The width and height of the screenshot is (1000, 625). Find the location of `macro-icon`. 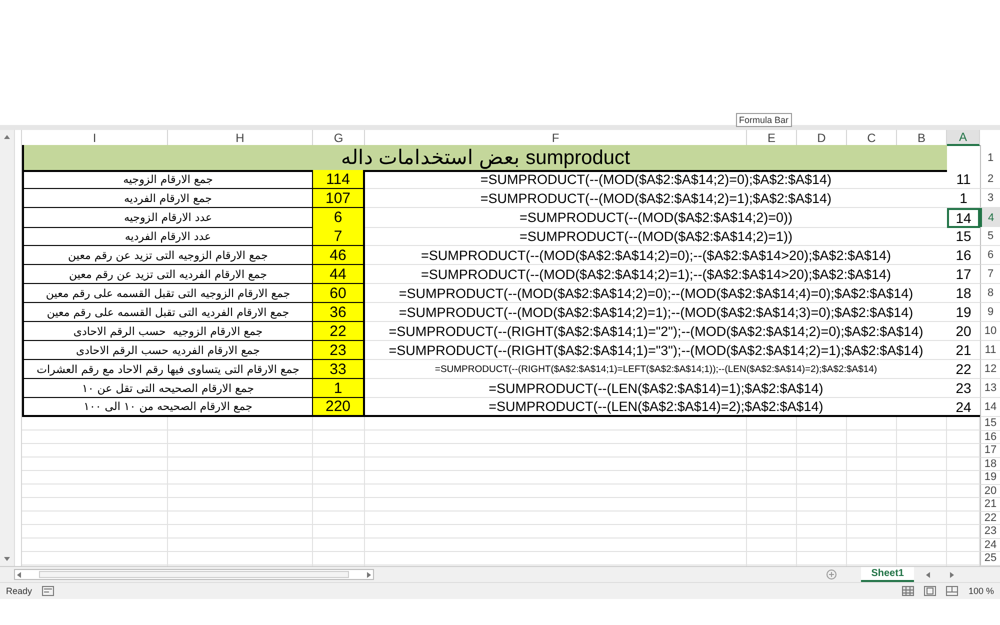

macro-icon is located at coordinates (48, 591).